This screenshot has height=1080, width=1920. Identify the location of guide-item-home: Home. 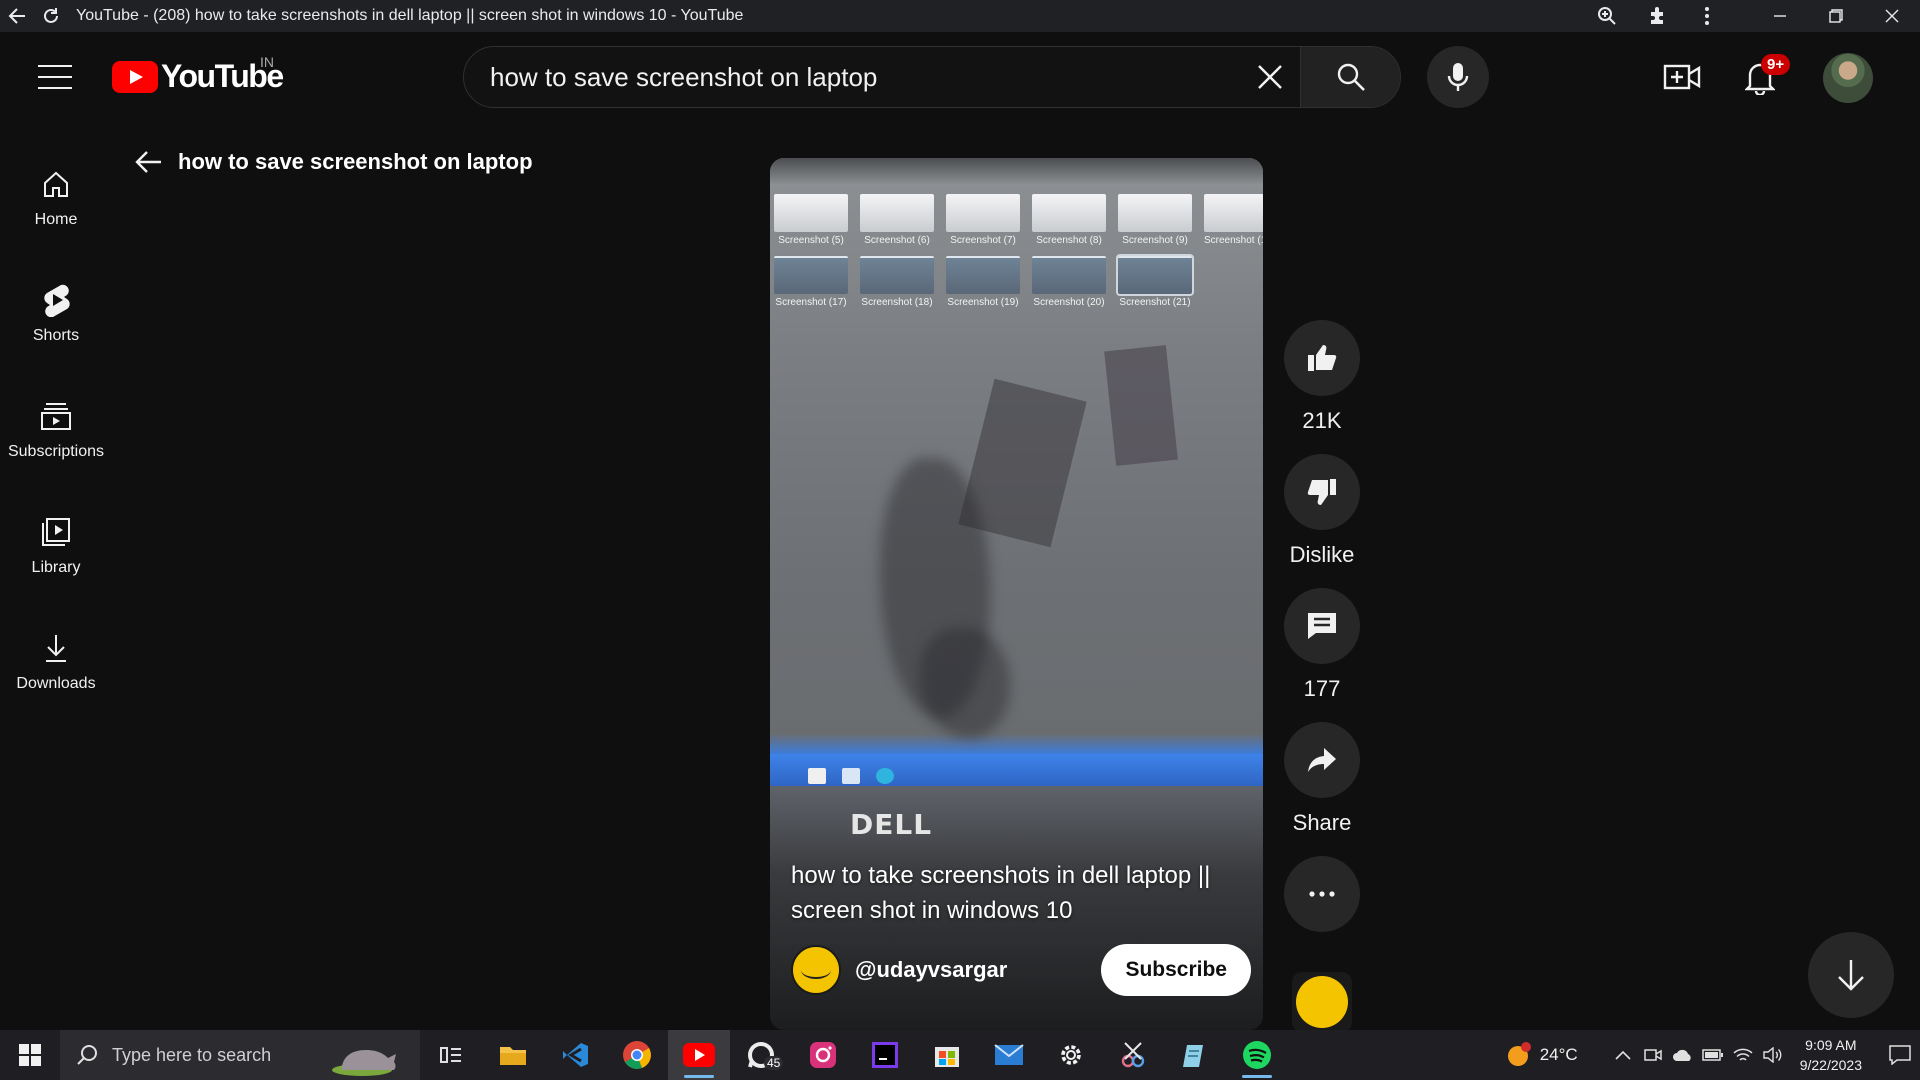
(56, 198).